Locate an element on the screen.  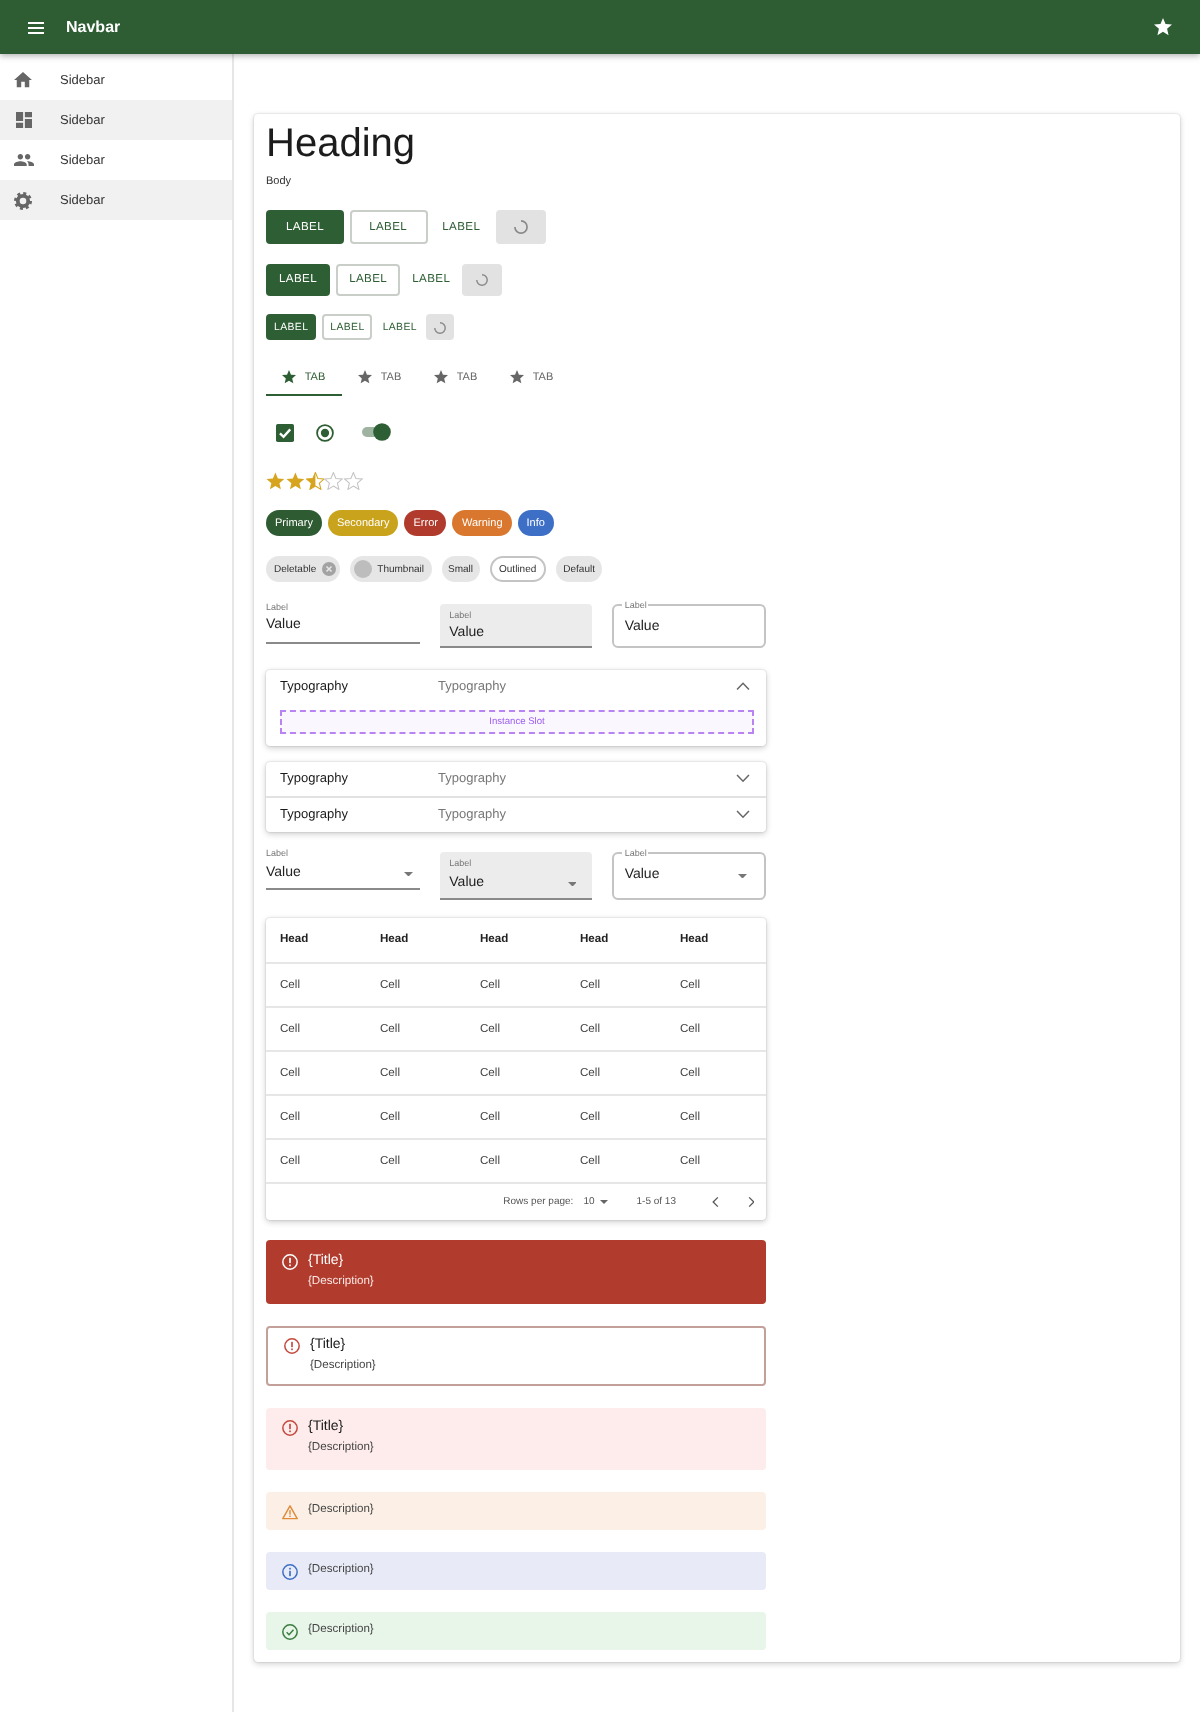
chevron-left-icon is located at coordinates (715, 1202).